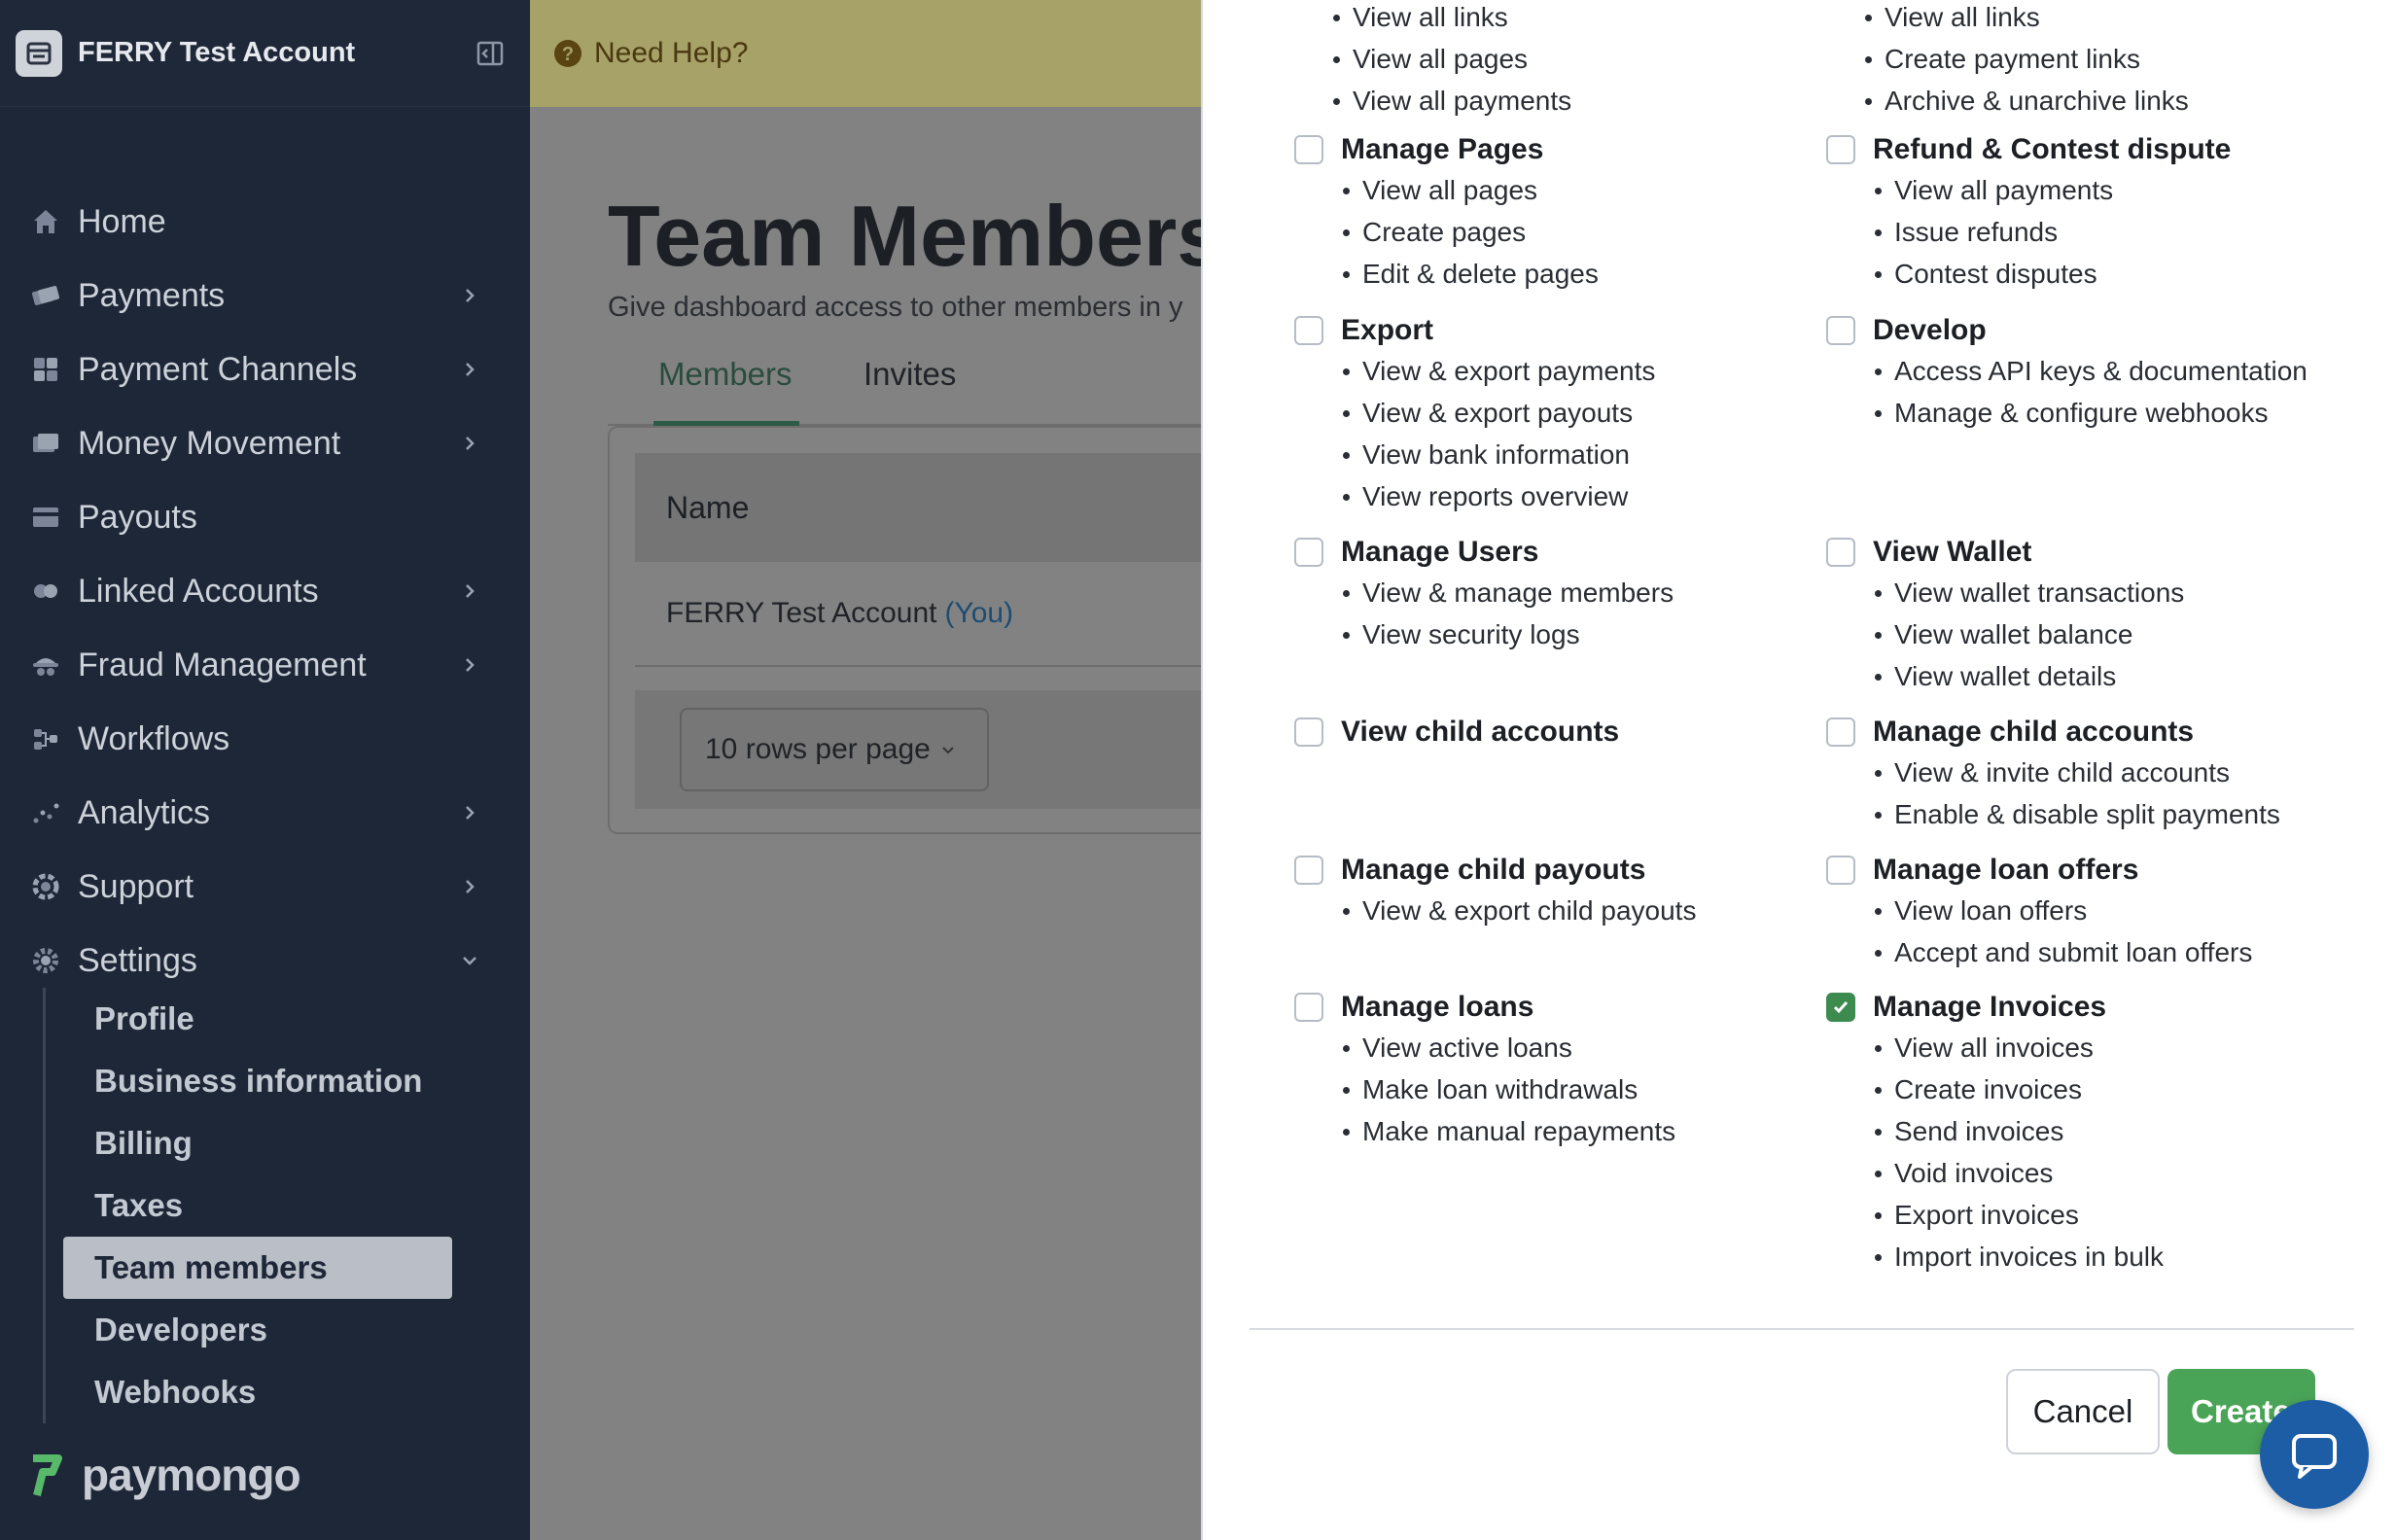 The height and width of the screenshot is (1540, 2396). I want to click on permission-title: Develop, so click(1930, 330).